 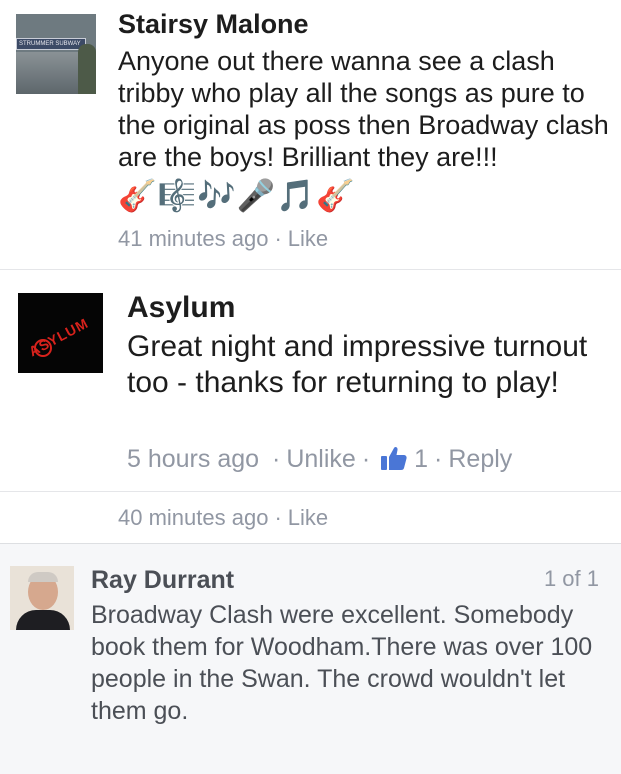 What do you see at coordinates (193, 517) in the screenshot?
I see `comment-timestamp: 40 minutes ago` at bounding box center [193, 517].